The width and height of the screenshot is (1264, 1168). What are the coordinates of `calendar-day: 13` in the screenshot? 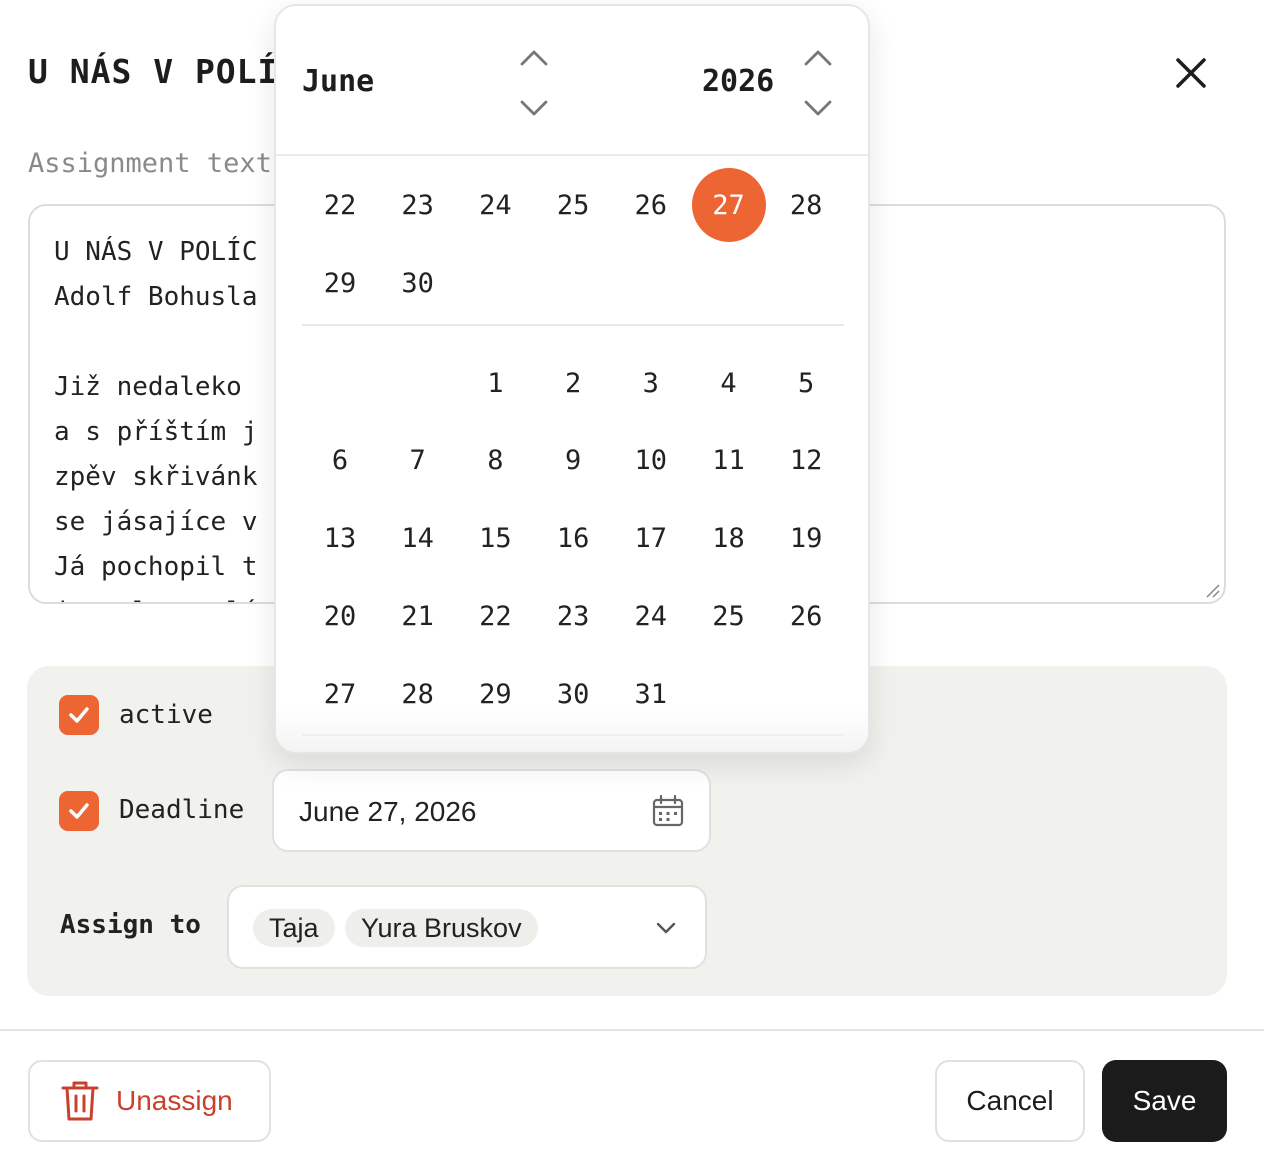 It's located at (340, 538).